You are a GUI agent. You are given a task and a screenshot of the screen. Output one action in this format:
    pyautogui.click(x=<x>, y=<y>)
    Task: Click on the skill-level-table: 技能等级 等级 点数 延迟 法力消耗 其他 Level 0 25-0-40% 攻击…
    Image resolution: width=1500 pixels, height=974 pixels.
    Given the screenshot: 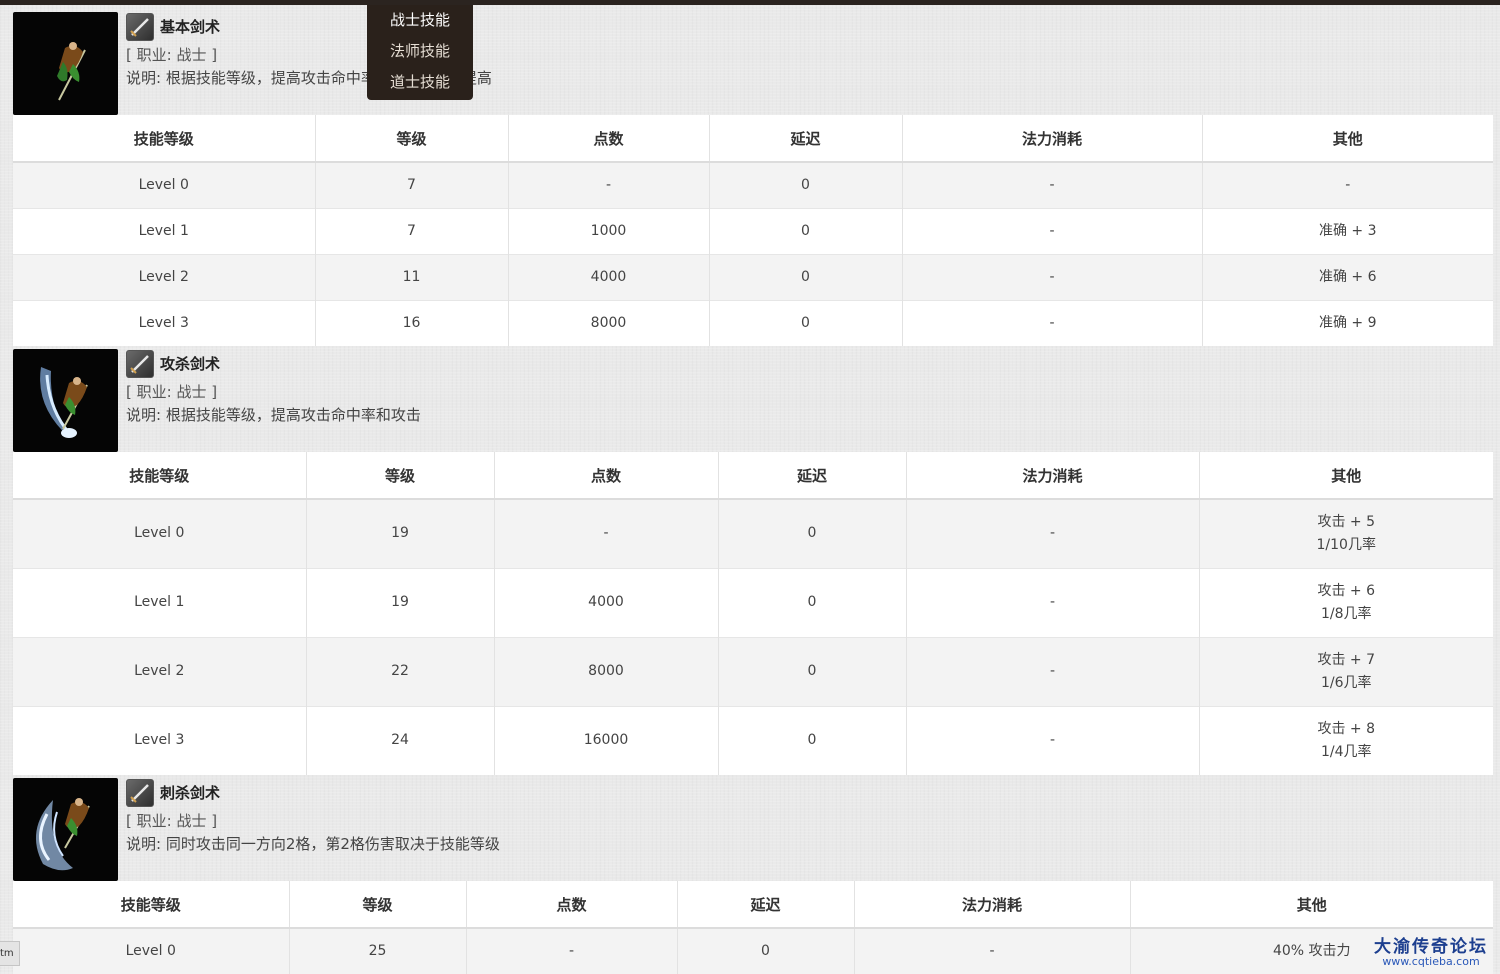 What is the action you would take?
    pyautogui.click(x=753, y=927)
    